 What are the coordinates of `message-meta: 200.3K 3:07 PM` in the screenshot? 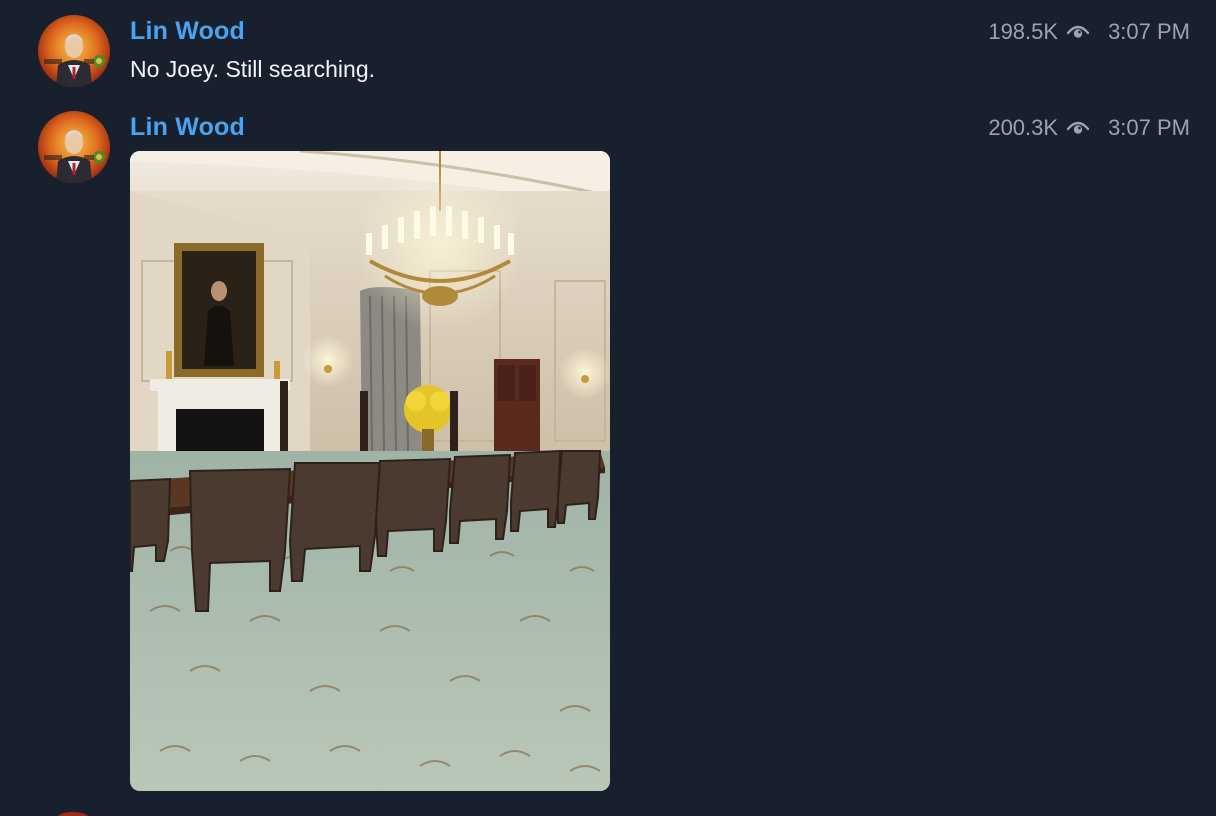 It's located at (1089, 128).